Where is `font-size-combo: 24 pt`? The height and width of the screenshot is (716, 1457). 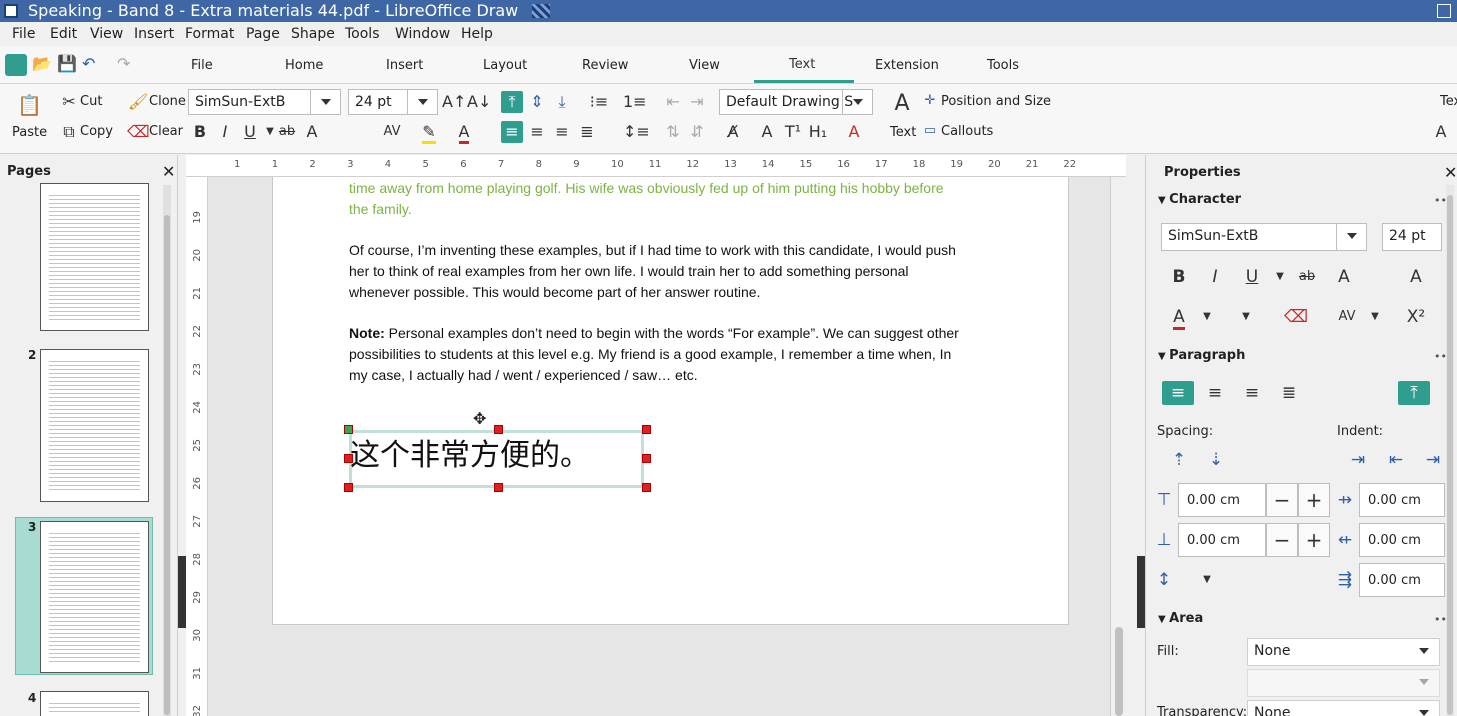
font-size-combo: 24 pt is located at coordinates (393, 102).